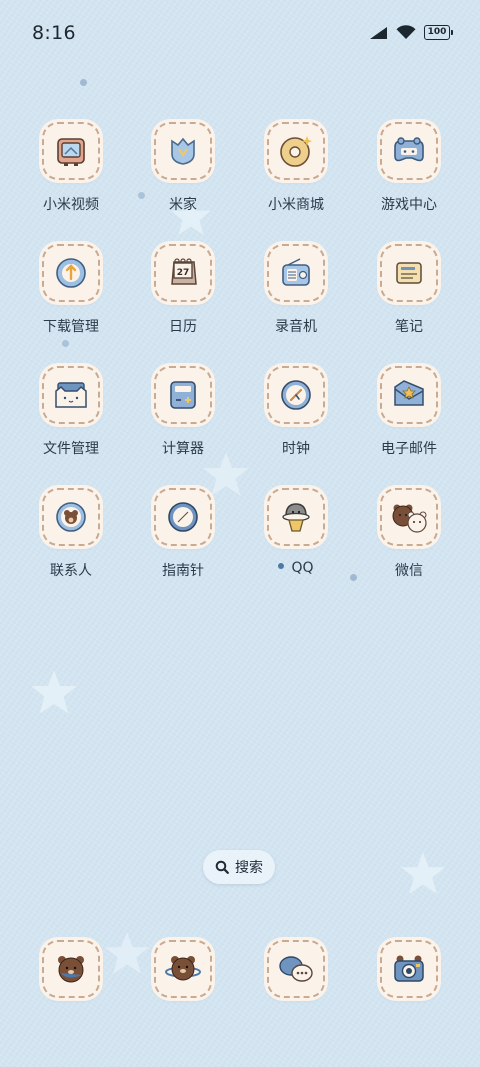 Image resolution: width=480 pixels, height=1067 pixels. I want to click on battery-icon: 100, so click(438, 32).